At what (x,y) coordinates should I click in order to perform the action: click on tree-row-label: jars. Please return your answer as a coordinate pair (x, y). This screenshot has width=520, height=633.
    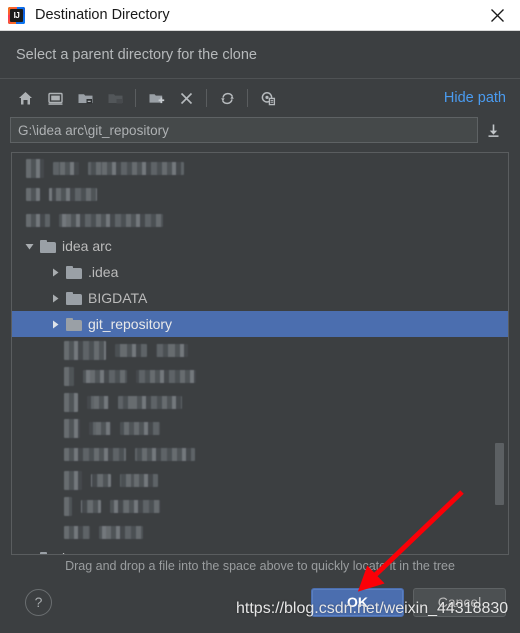
    Looking at the image, I should click on (73, 552).